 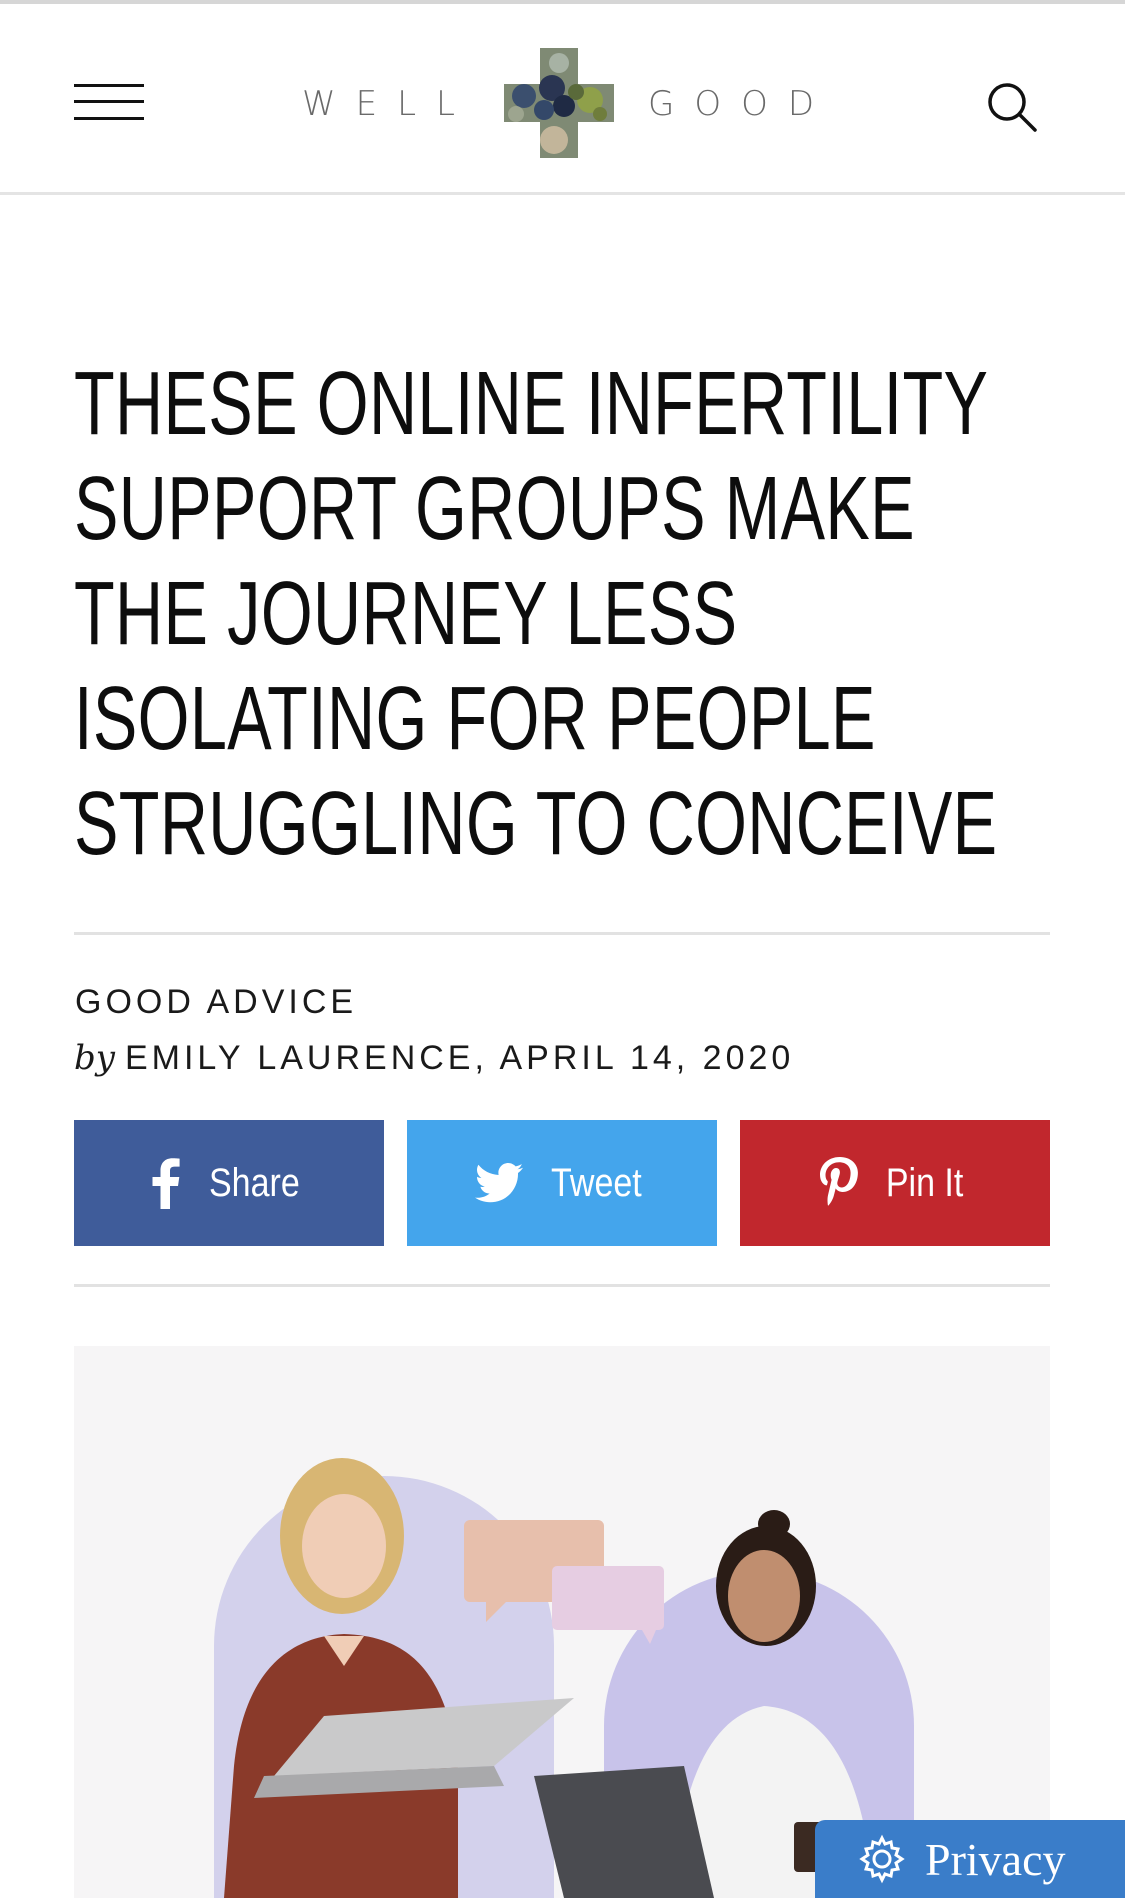 I want to click on search-icon, so click(x=1012, y=107).